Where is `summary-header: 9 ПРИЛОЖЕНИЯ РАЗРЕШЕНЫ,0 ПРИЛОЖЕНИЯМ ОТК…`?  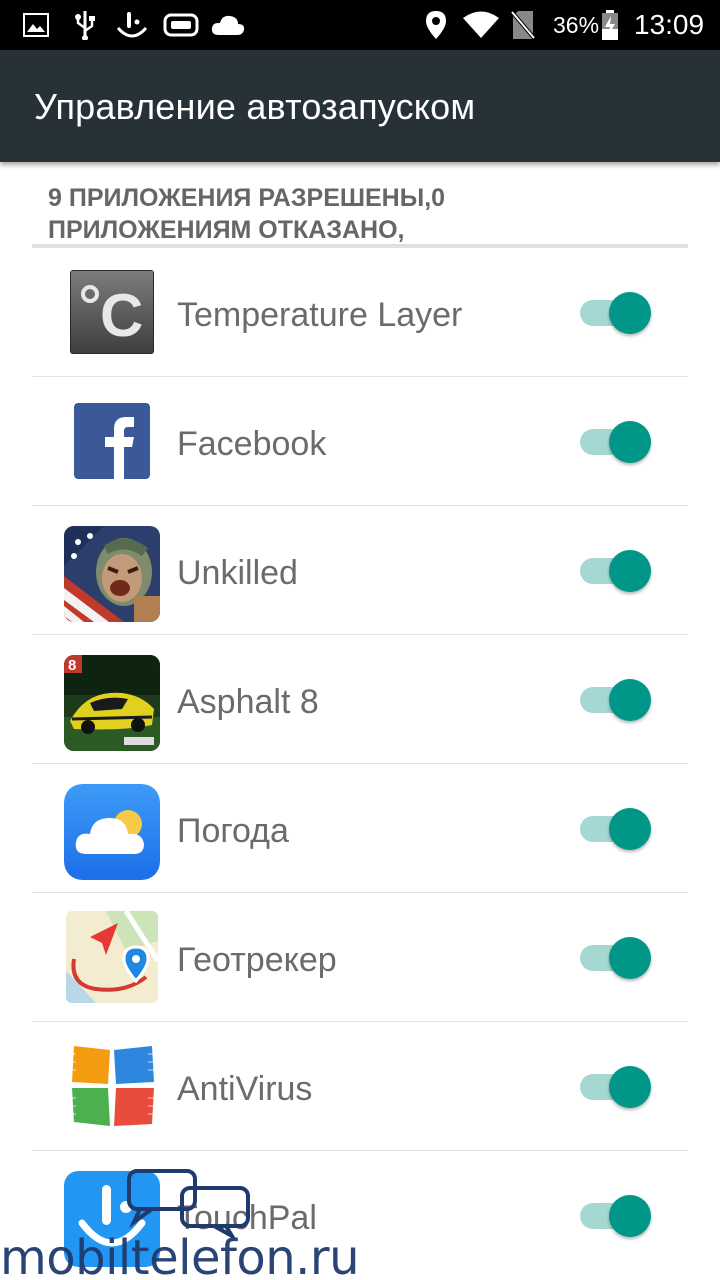
summary-header: 9 ПРИЛОЖЕНИЯ РАЗРЕШЕНЫ,0 ПРИЛОЖЕНИЯМ ОТК… is located at coordinates (358, 214).